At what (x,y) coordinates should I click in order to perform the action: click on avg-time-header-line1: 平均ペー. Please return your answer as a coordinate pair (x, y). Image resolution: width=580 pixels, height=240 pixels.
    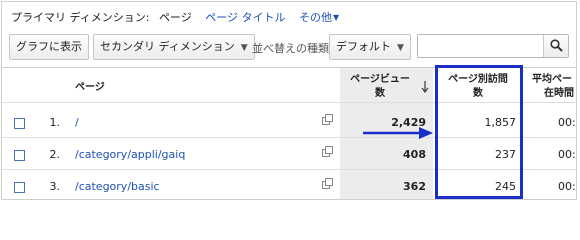
    Looking at the image, I should click on (552, 79).